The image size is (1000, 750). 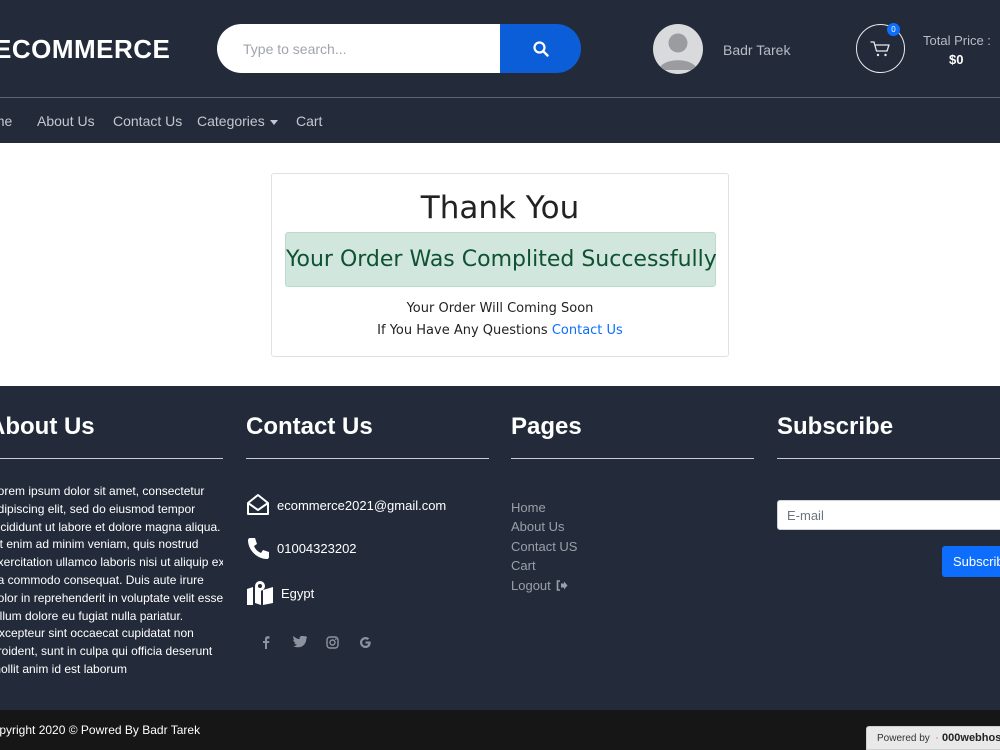 I want to click on footer-about-title: About Us, so click(x=47, y=426).